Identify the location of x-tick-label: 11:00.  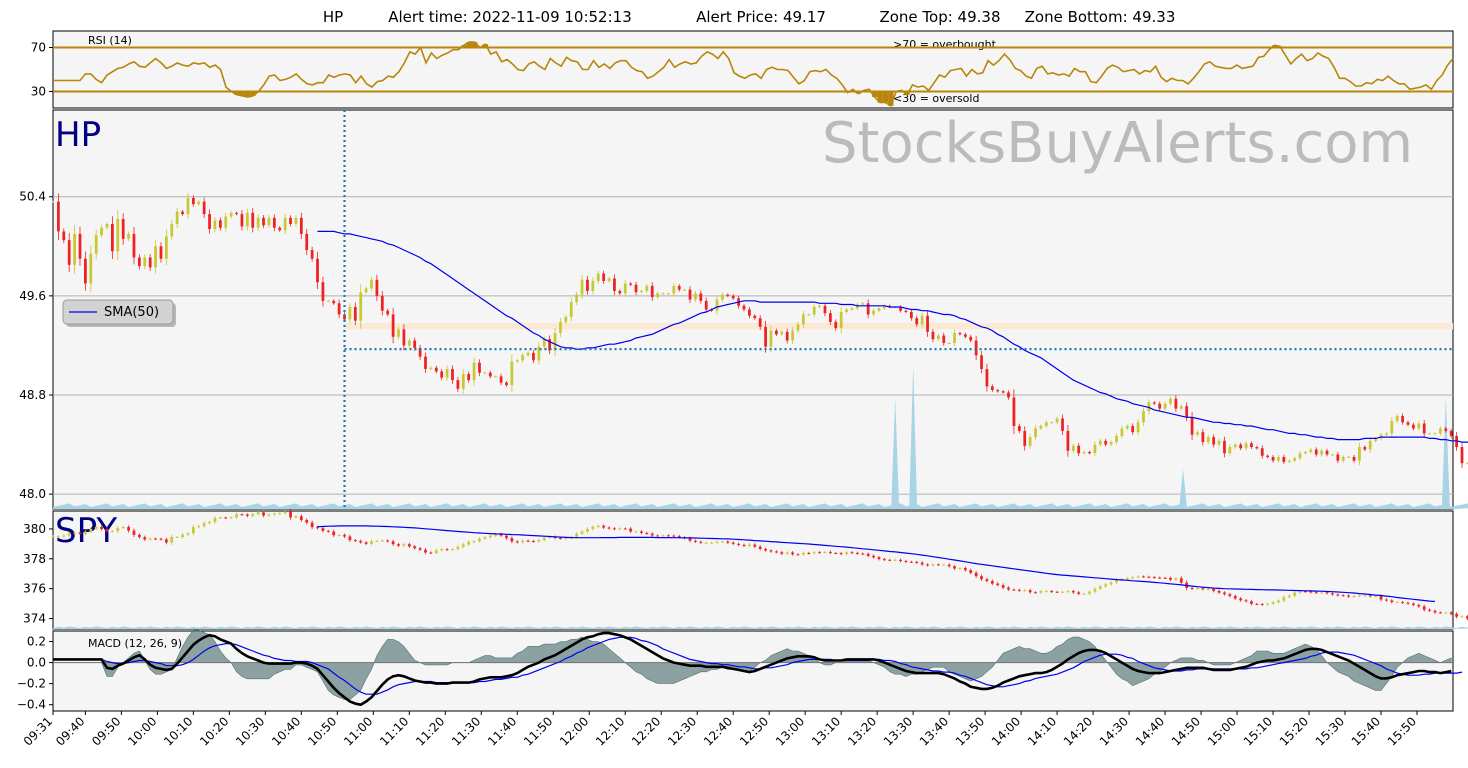
(358, 731).